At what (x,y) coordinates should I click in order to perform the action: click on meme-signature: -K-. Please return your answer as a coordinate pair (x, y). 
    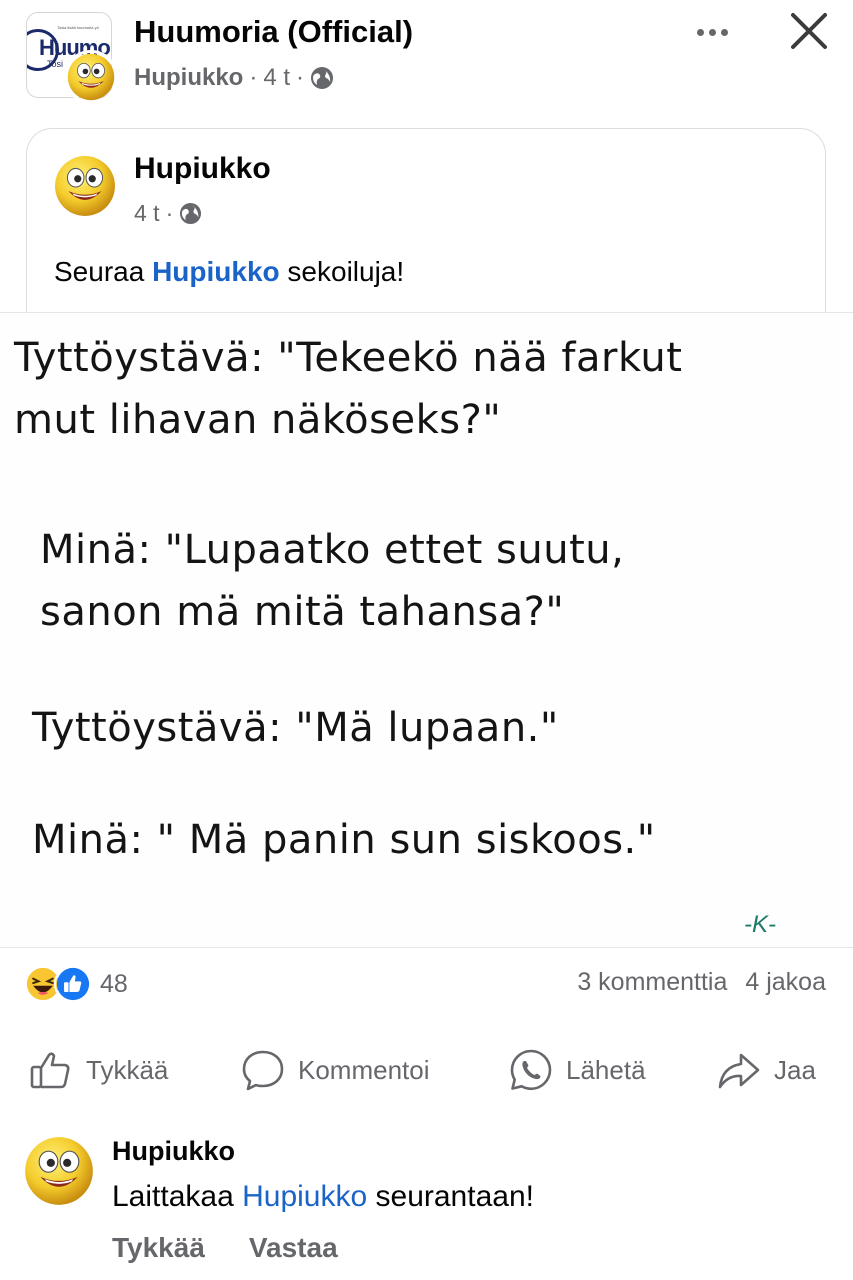
    Looking at the image, I should click on (760, 924).